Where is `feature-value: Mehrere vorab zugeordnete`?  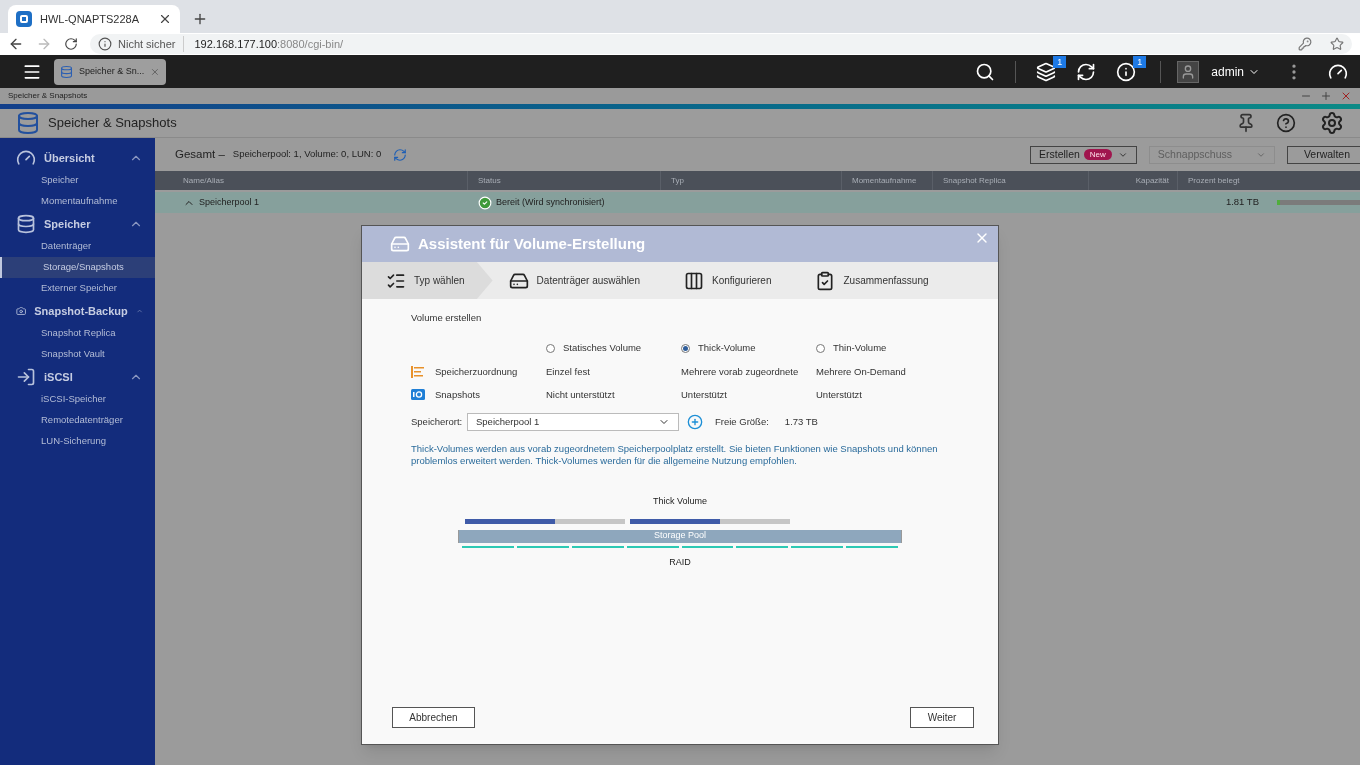
feature-value: Mehrere vorab zugeordnete is located at coordinates (740, 371).